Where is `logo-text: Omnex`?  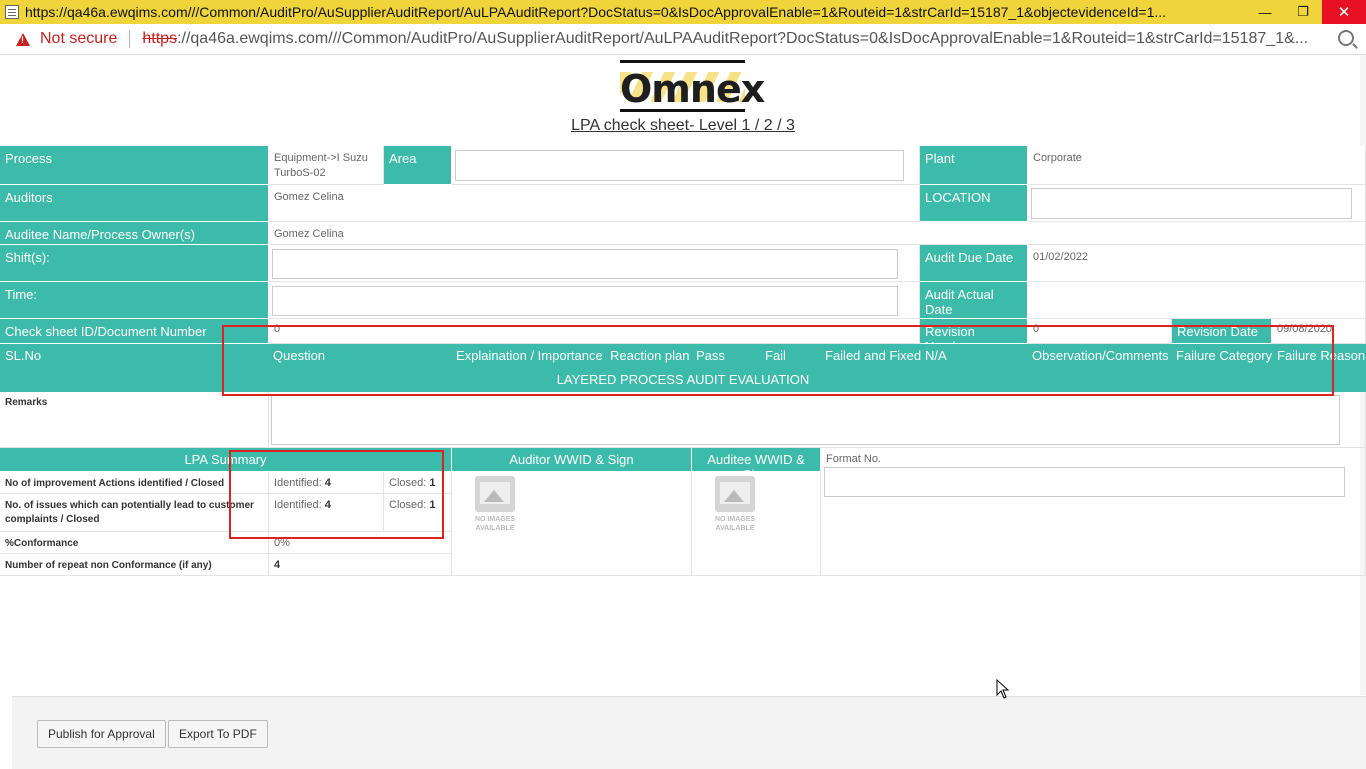
logo-text: Omnex is located at coordinates (692, 89).